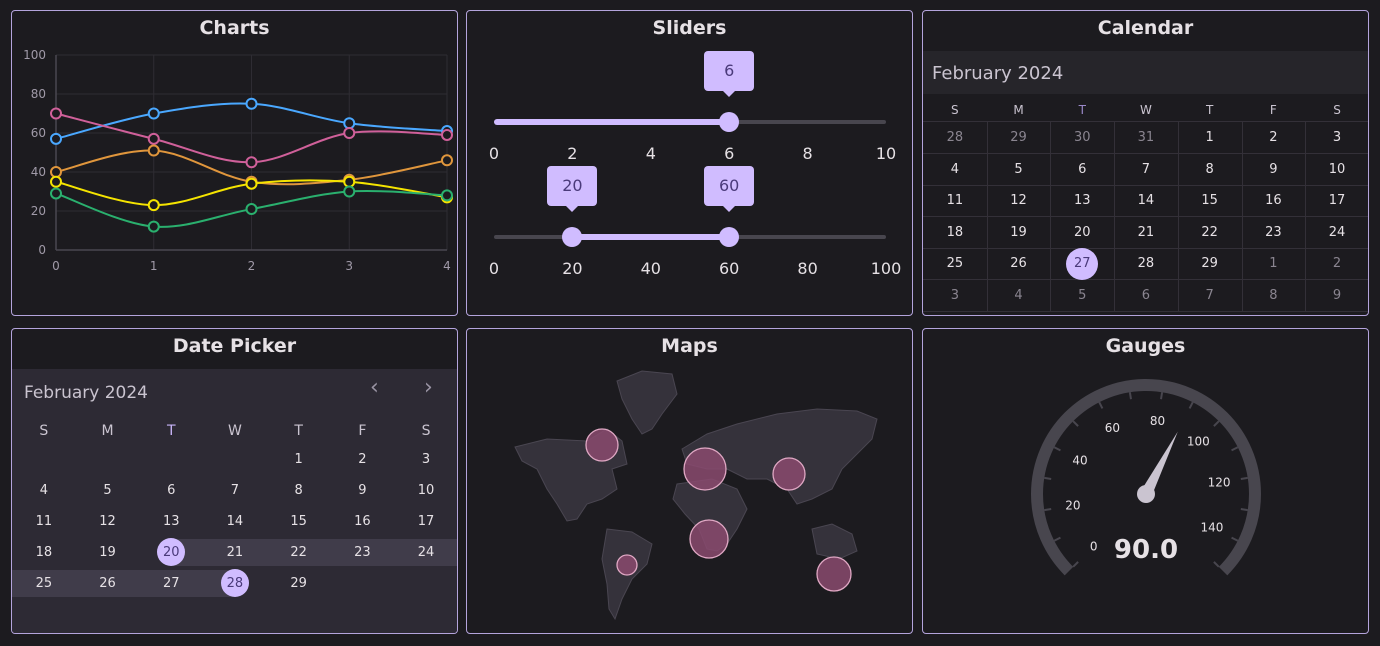 The width and height of the screenshot is (1380, 646). Describe the element at coordinates (299, 583) in the screenshot. I see `datepicker-day: 29` at that location.